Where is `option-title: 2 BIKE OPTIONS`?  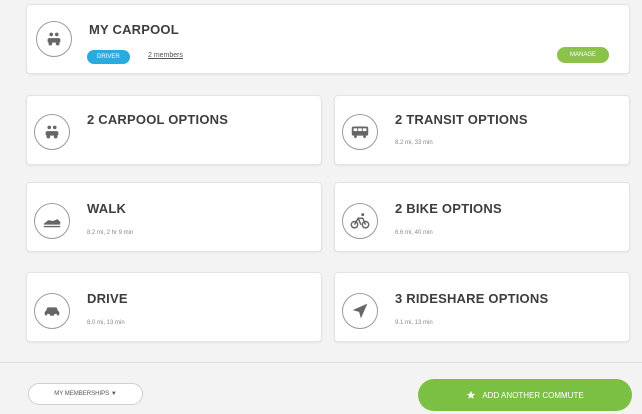
option-title: 2 BIKE OPTIONS is located at coordinates (448, 208).